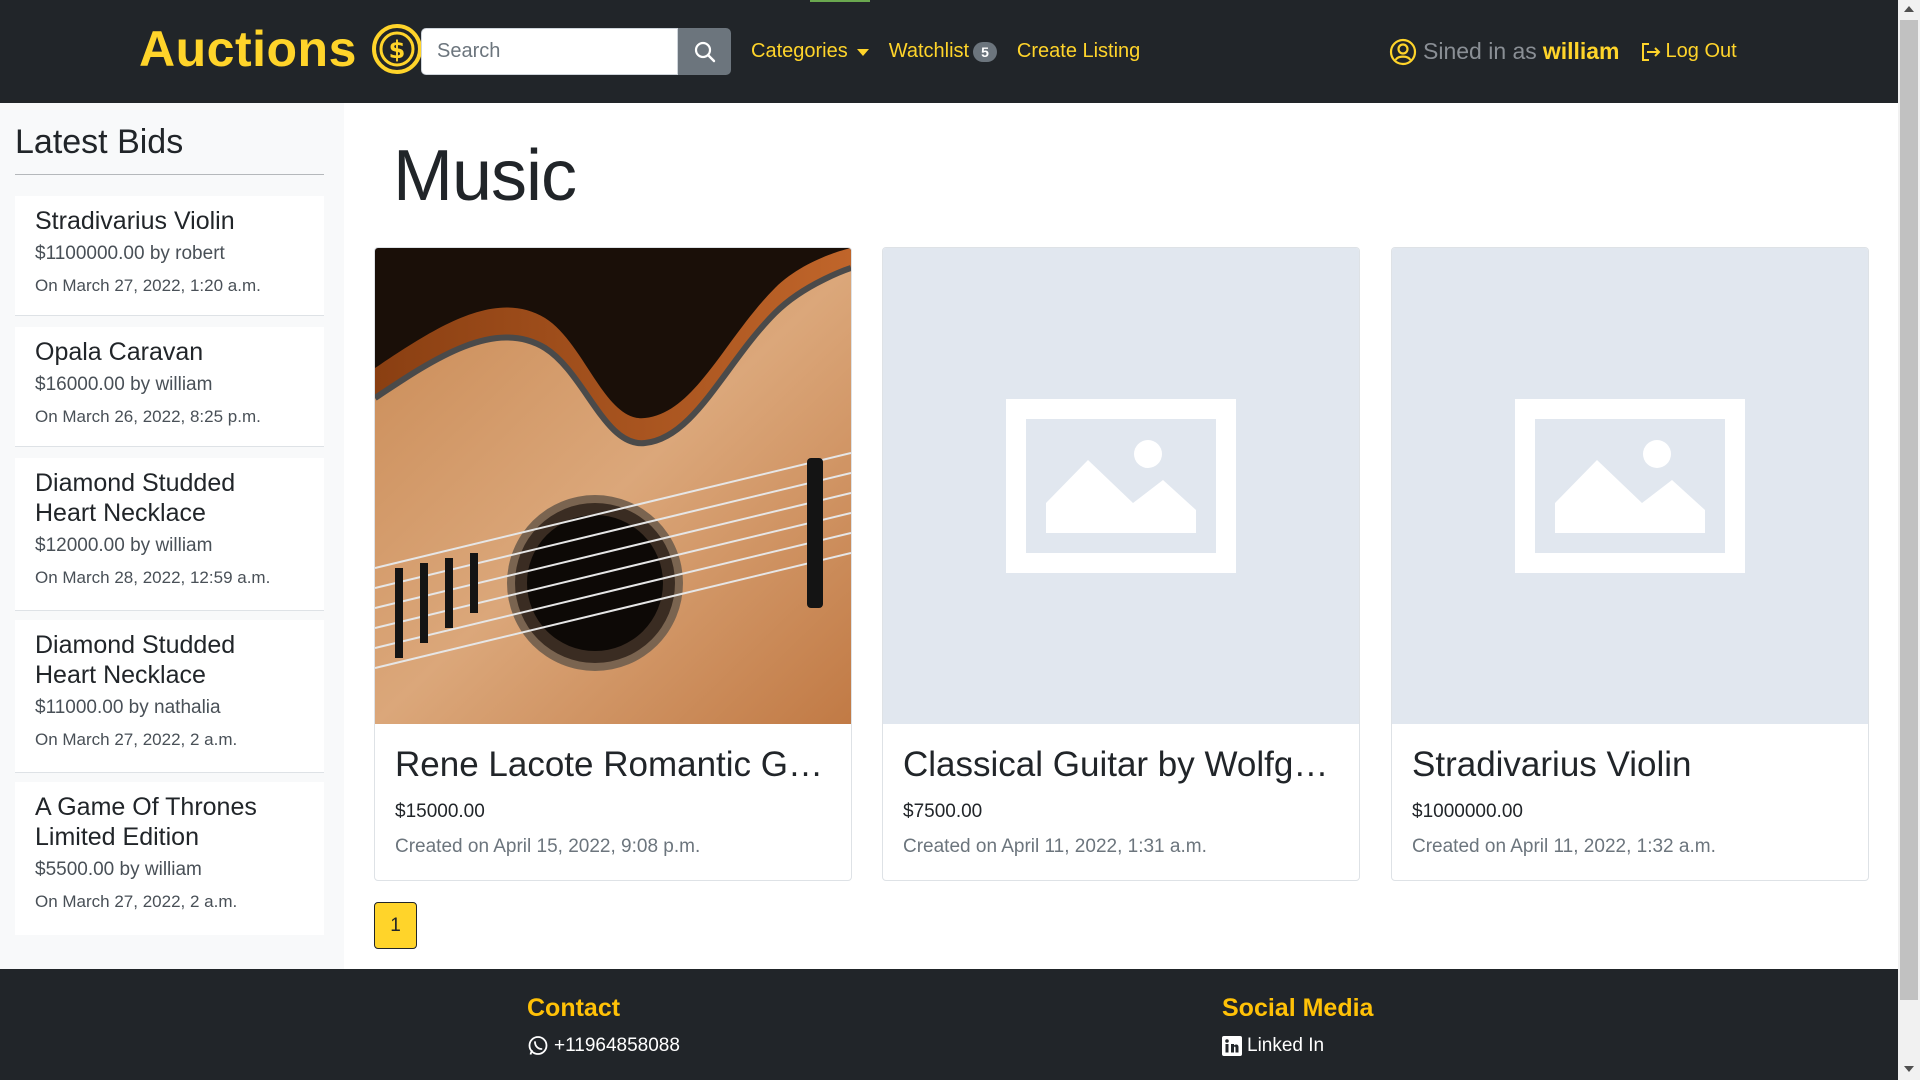 This screenshot has height=1080, width=1920. What do you see at coordinates (130, 253) in the screenshot?
I see `bid-amount: $1100000.00 by robert` at bounding box center [130, 253].